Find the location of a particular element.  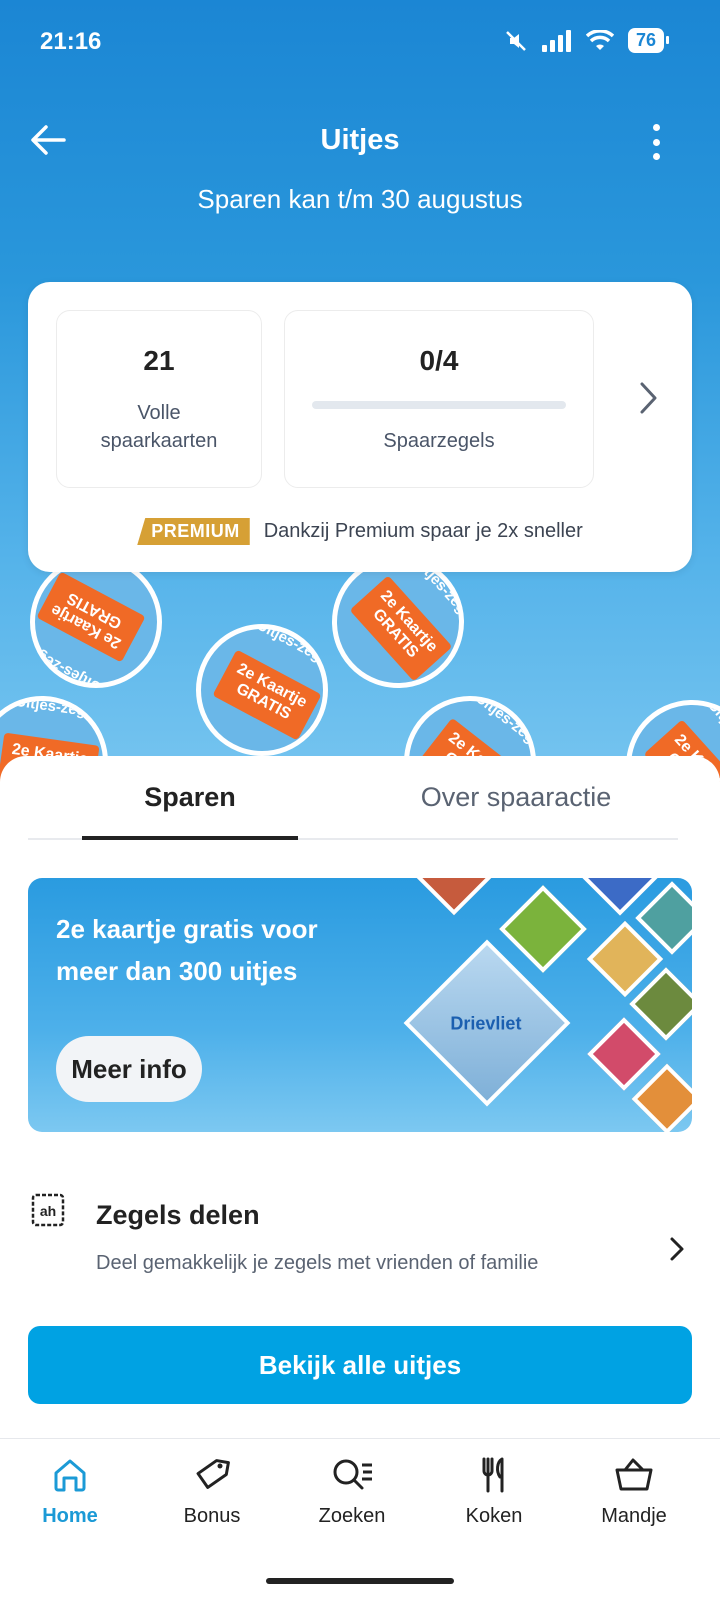

bottom-navigation: Home Bonus Zoeken Koken Mandje is located at coordinates (360, 1519).